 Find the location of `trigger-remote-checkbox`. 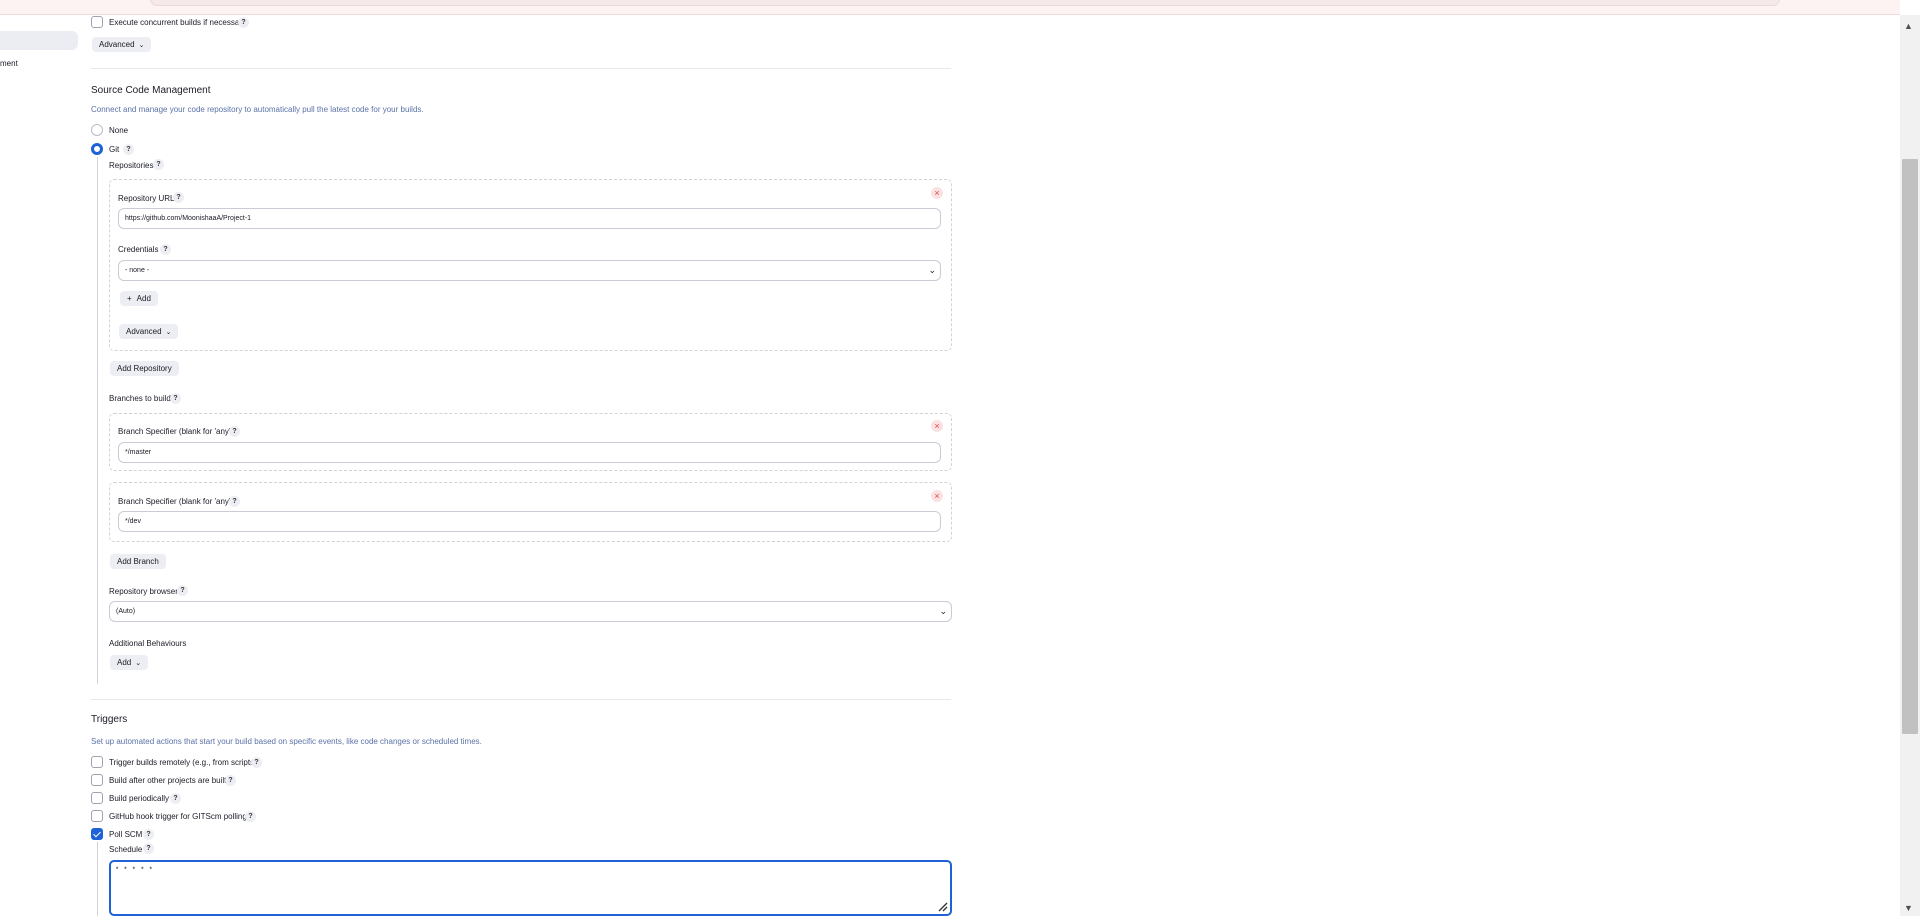

trigger-remote-checkbox is located at coordinates (97, 762).